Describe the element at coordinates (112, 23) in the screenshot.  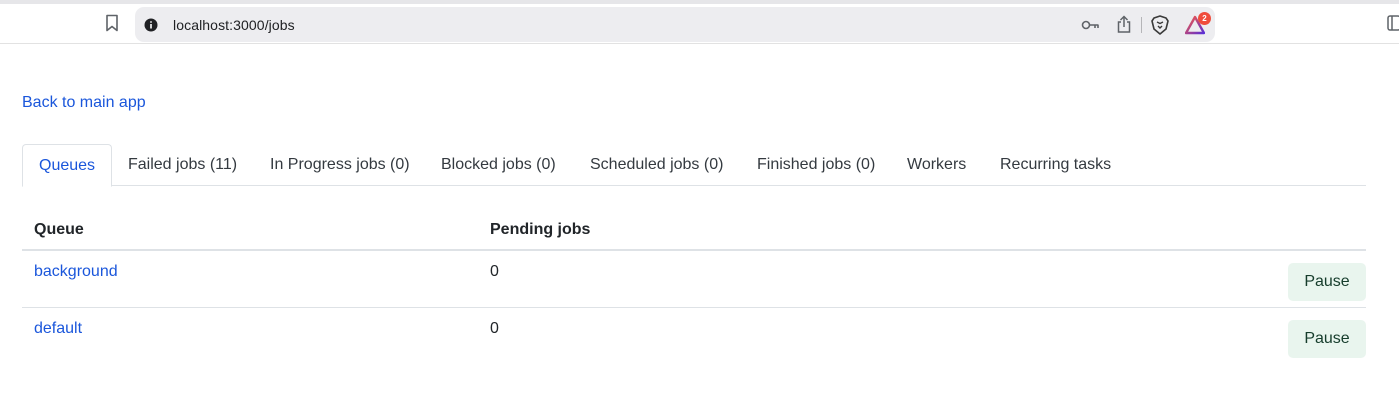
I see `bookmark-icon` at that location.